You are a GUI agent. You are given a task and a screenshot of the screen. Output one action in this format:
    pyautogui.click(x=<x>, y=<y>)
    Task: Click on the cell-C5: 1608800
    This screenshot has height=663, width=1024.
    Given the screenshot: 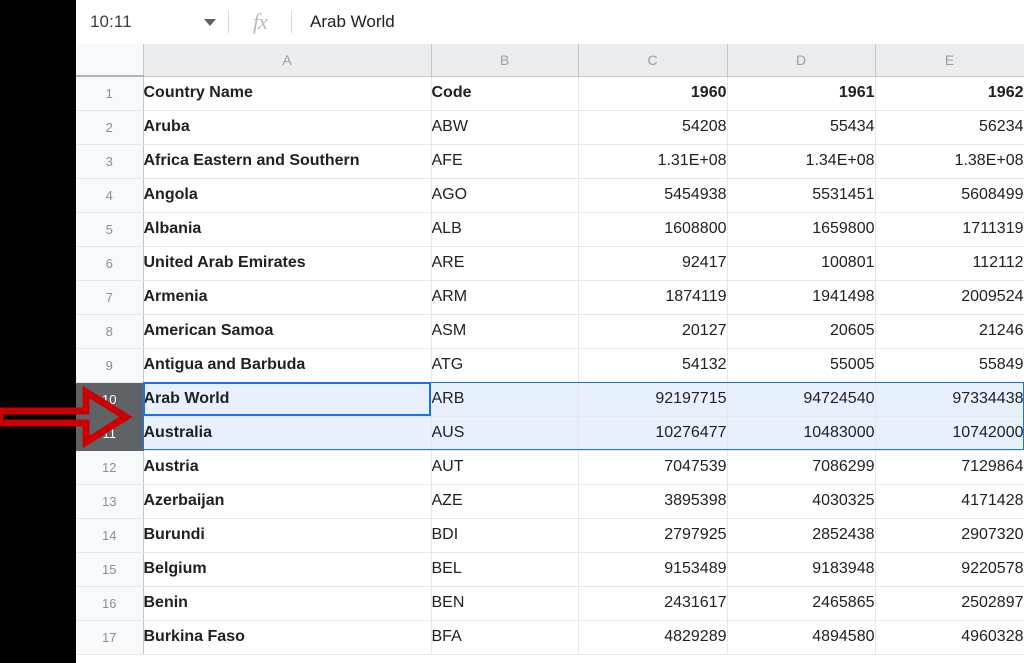 What is the action you would take?
    pyautogui.click(x=653, y=229)
    